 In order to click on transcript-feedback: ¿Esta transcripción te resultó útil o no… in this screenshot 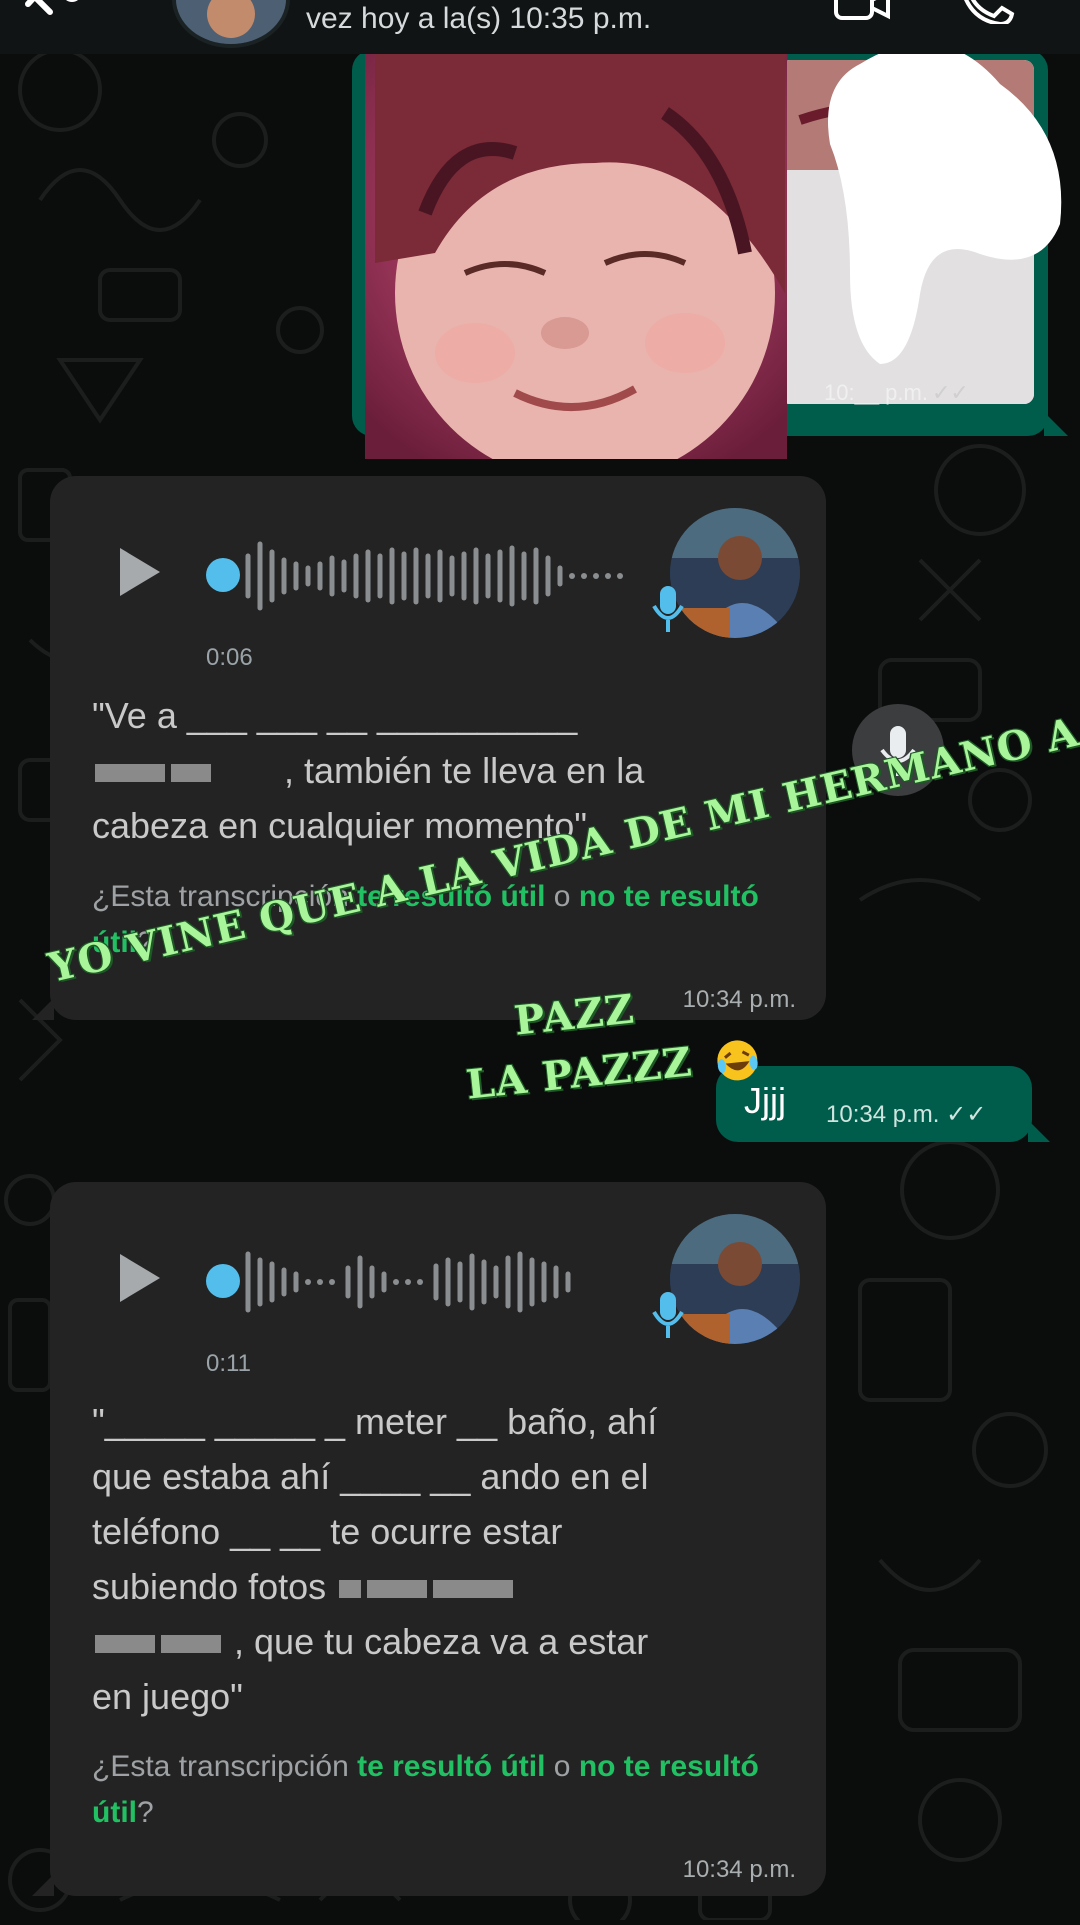, I will do `click(425, 1789)`.